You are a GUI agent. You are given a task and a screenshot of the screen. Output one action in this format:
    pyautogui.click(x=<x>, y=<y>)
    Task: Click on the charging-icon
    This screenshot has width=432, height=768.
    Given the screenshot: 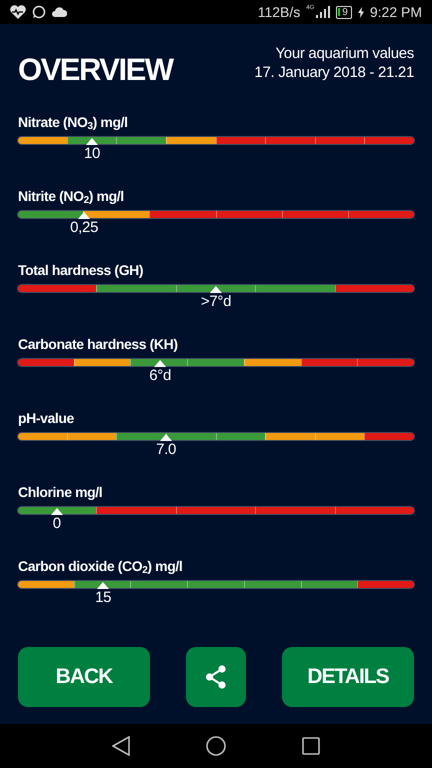 What is the action you would take?
    pyautogui.click(x=361, y=12)
    